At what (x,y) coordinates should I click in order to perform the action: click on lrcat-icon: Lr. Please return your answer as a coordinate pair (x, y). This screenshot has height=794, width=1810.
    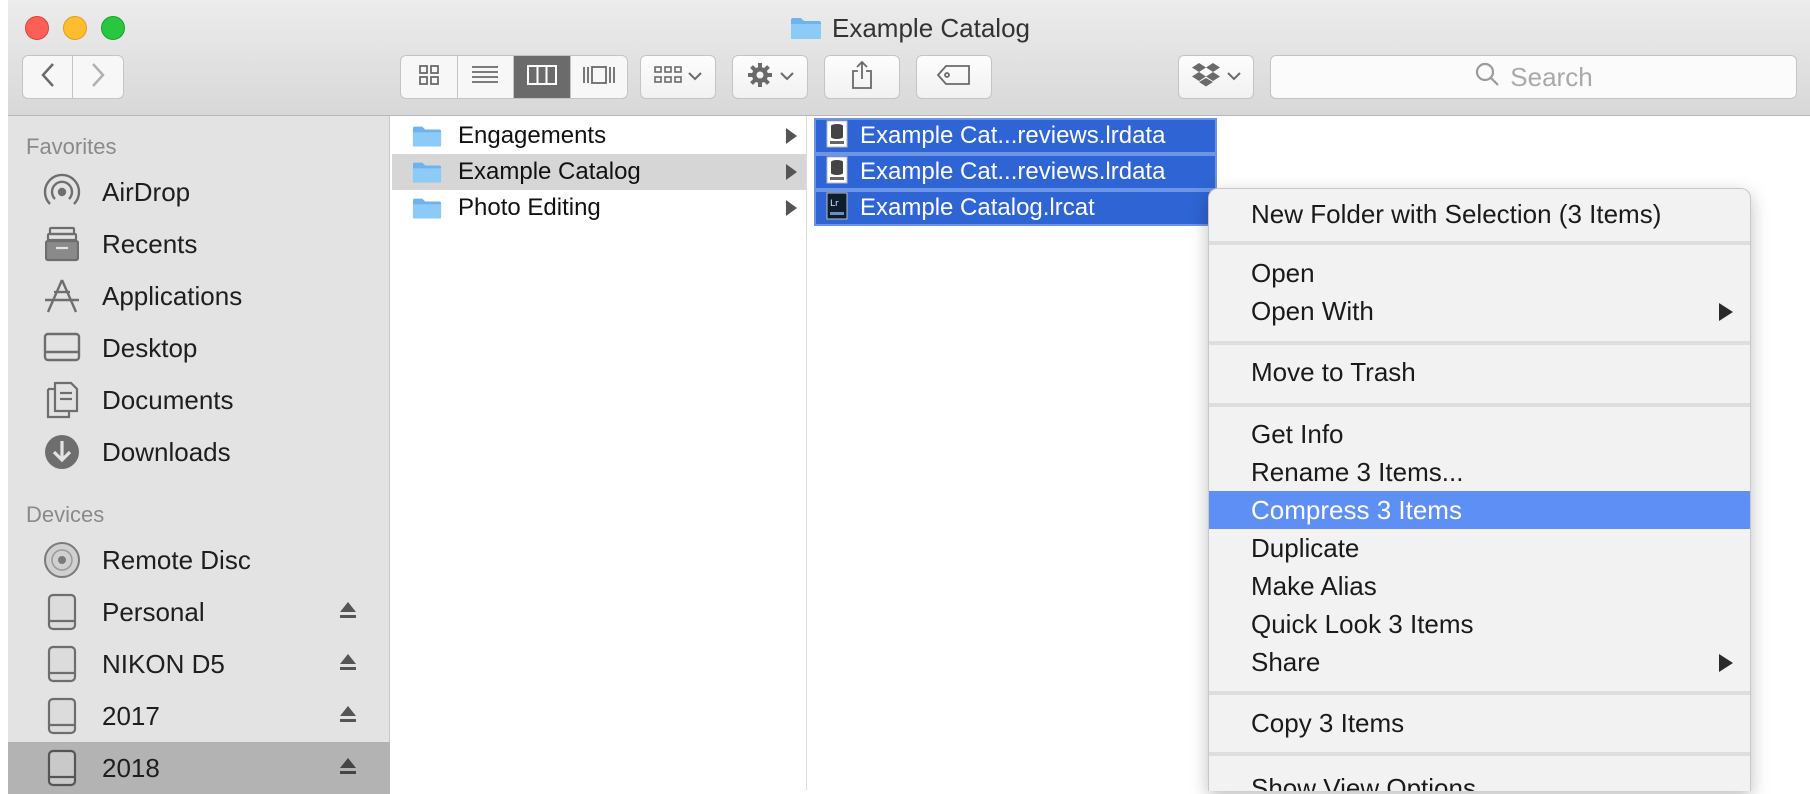
    Looking at the image, I should click on (837, 208).